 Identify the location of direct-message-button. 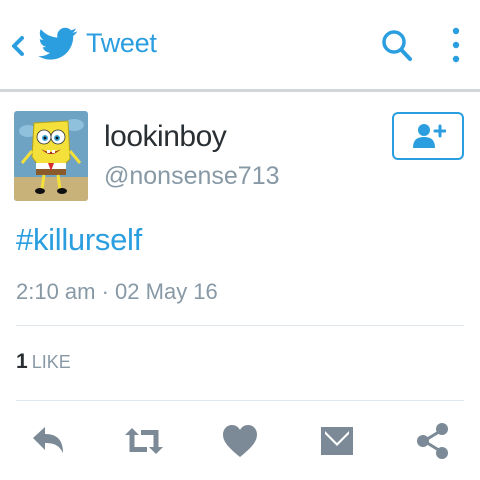
(337, 441).